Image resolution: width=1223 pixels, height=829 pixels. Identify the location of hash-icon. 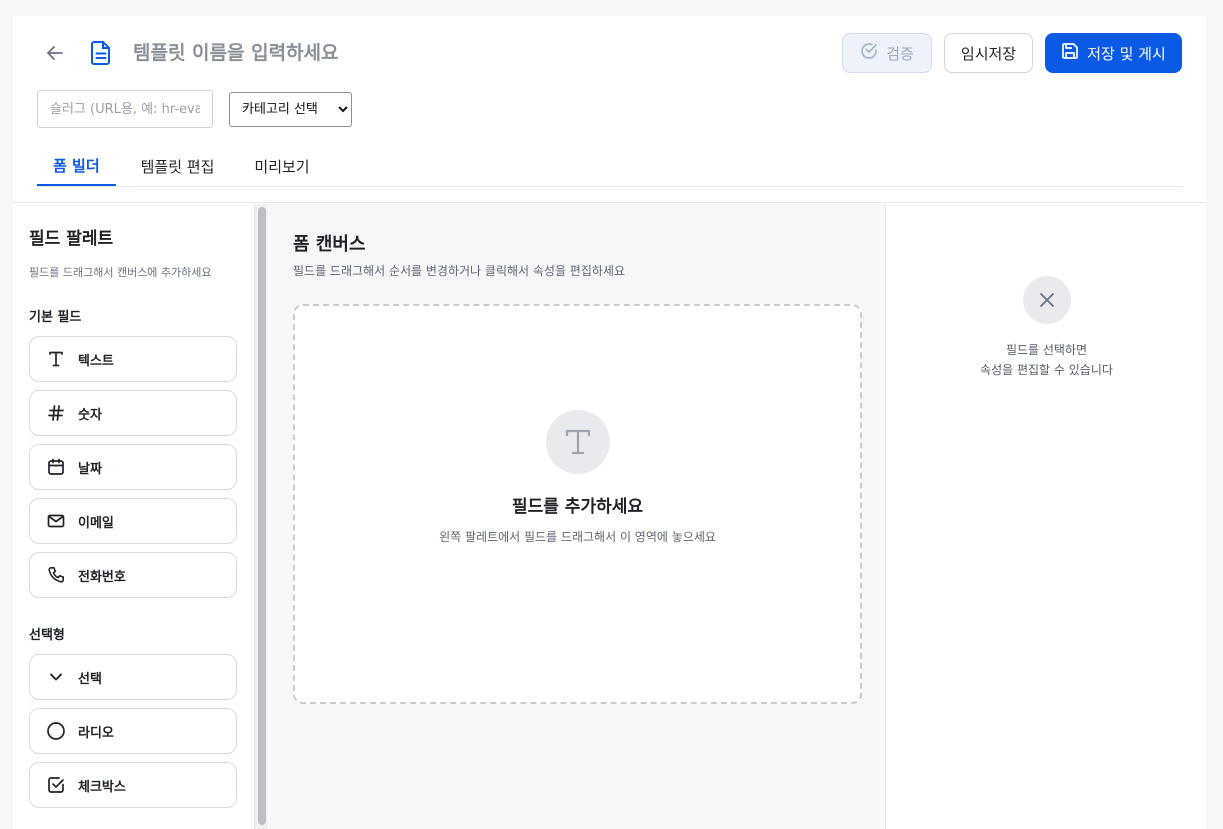
(56, 413).